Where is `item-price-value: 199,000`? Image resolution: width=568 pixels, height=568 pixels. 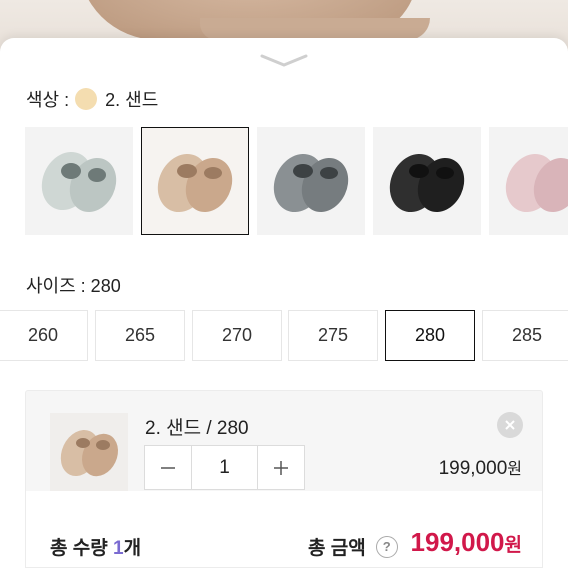
item-price-value: 199,000 is located at coordinates (473, 468).